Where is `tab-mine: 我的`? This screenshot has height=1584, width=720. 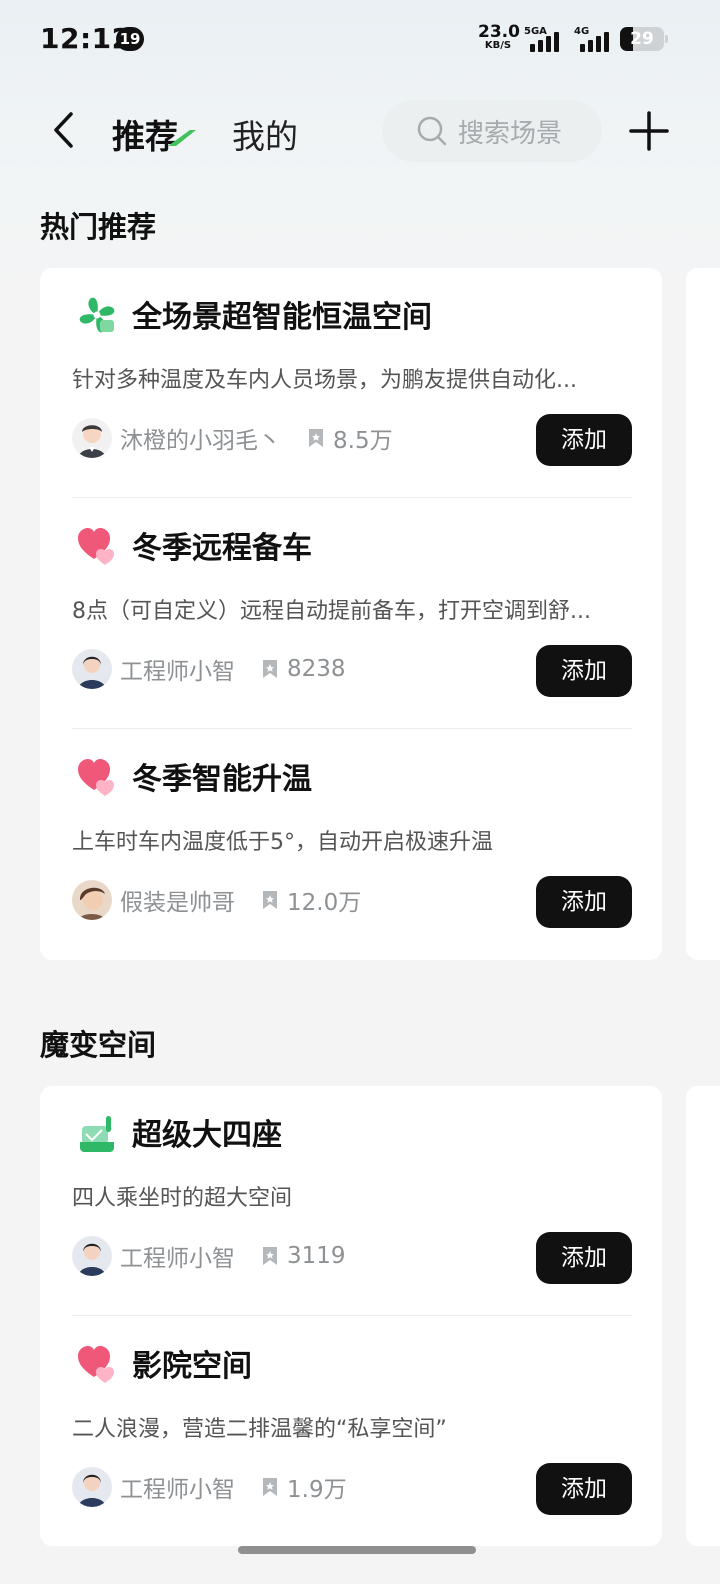 tab-mine: 我的 is located at coordinates (265, 134).